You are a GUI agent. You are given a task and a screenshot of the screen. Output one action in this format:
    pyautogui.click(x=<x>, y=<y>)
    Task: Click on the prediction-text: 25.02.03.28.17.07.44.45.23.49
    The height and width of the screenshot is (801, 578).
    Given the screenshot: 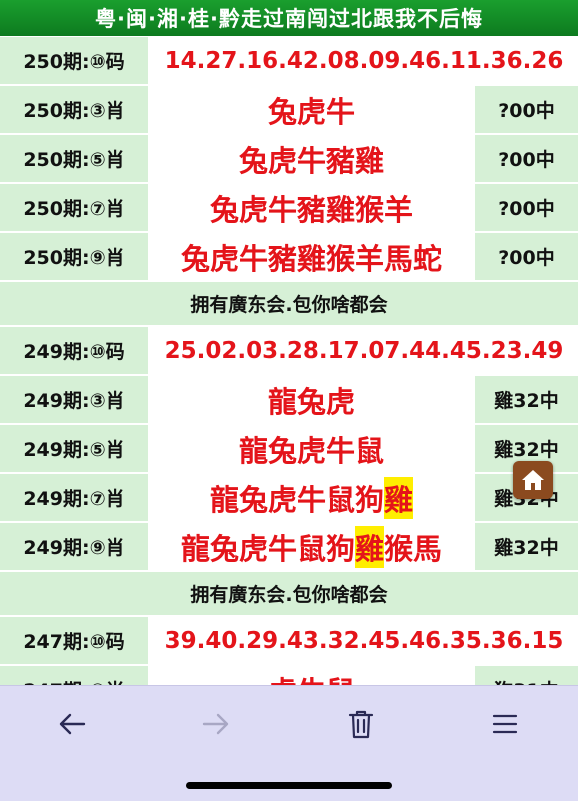 What is the action you would take?
    pyautogui.click(x=364, y=350)
    